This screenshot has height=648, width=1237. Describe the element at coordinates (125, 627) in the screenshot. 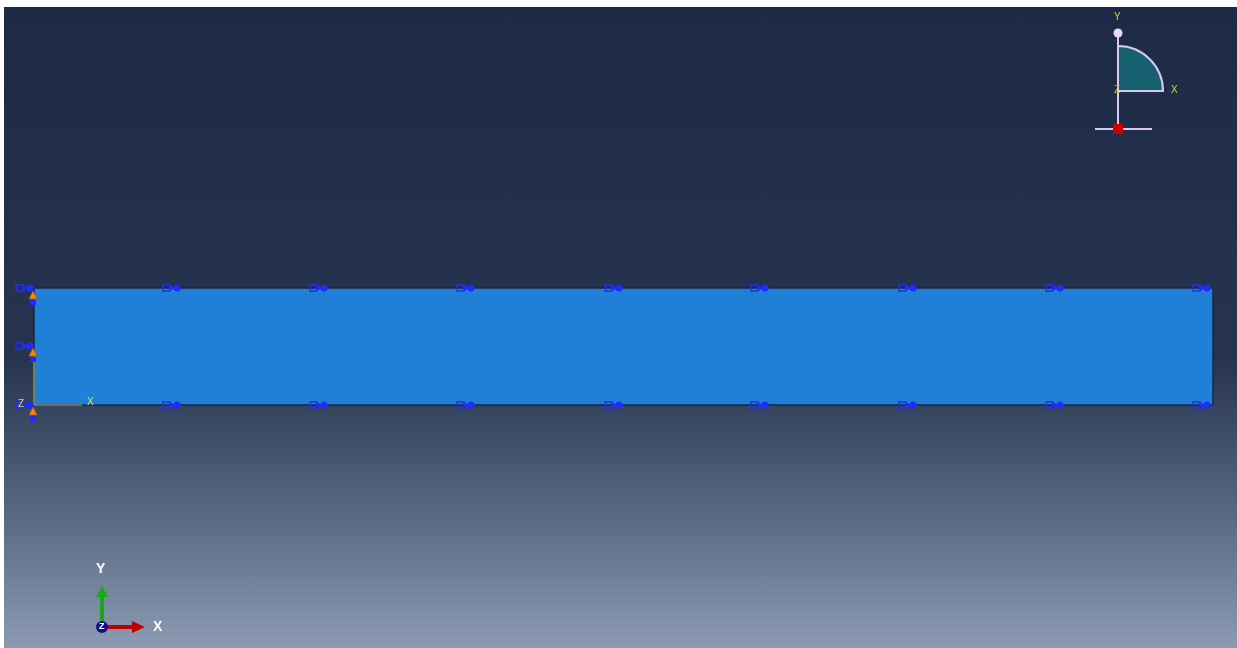

I see `triad-x-arrow` at that location.